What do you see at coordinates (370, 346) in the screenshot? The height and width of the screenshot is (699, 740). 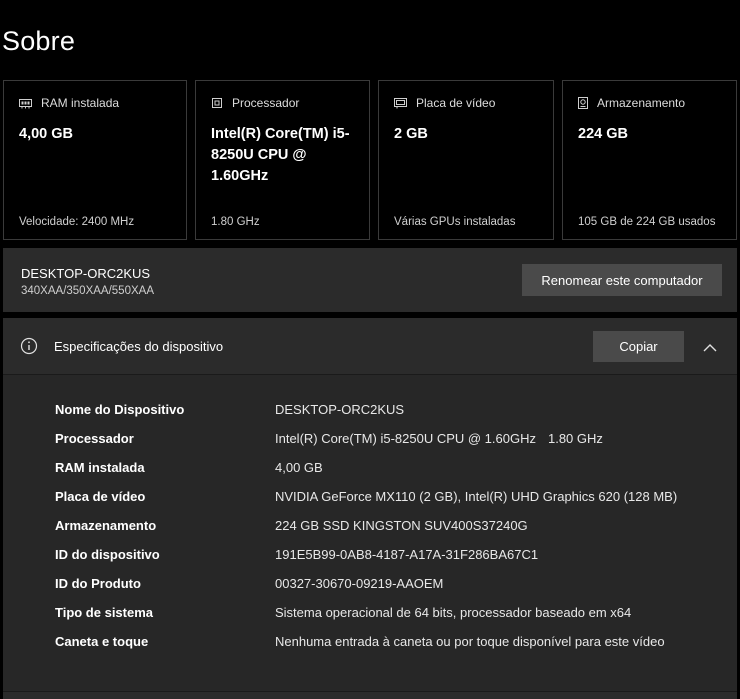 I see `specs-header: Especificações do dispositivo Copiar` at bounding box center [370, 346].